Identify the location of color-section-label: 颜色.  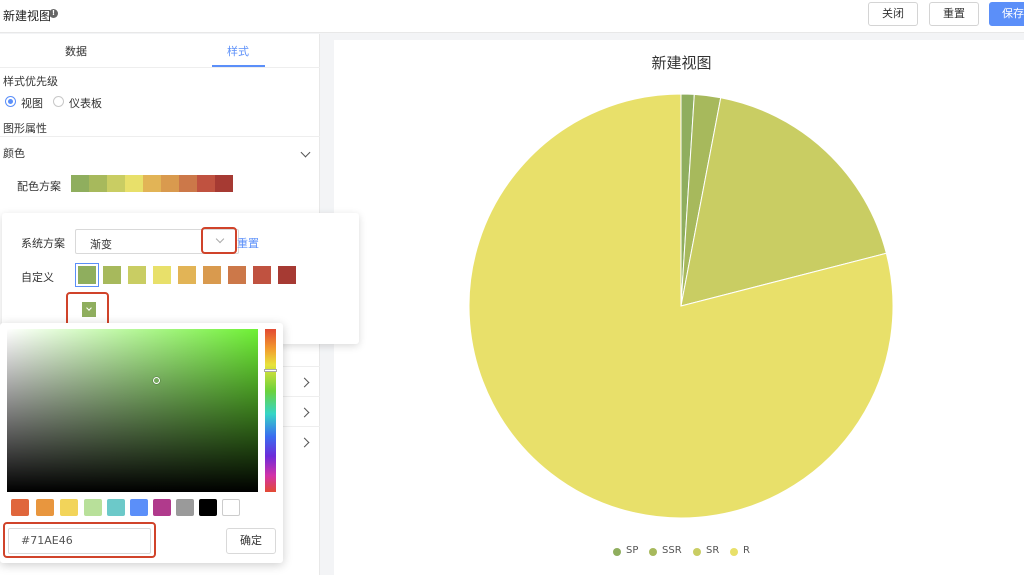
(14, 153).